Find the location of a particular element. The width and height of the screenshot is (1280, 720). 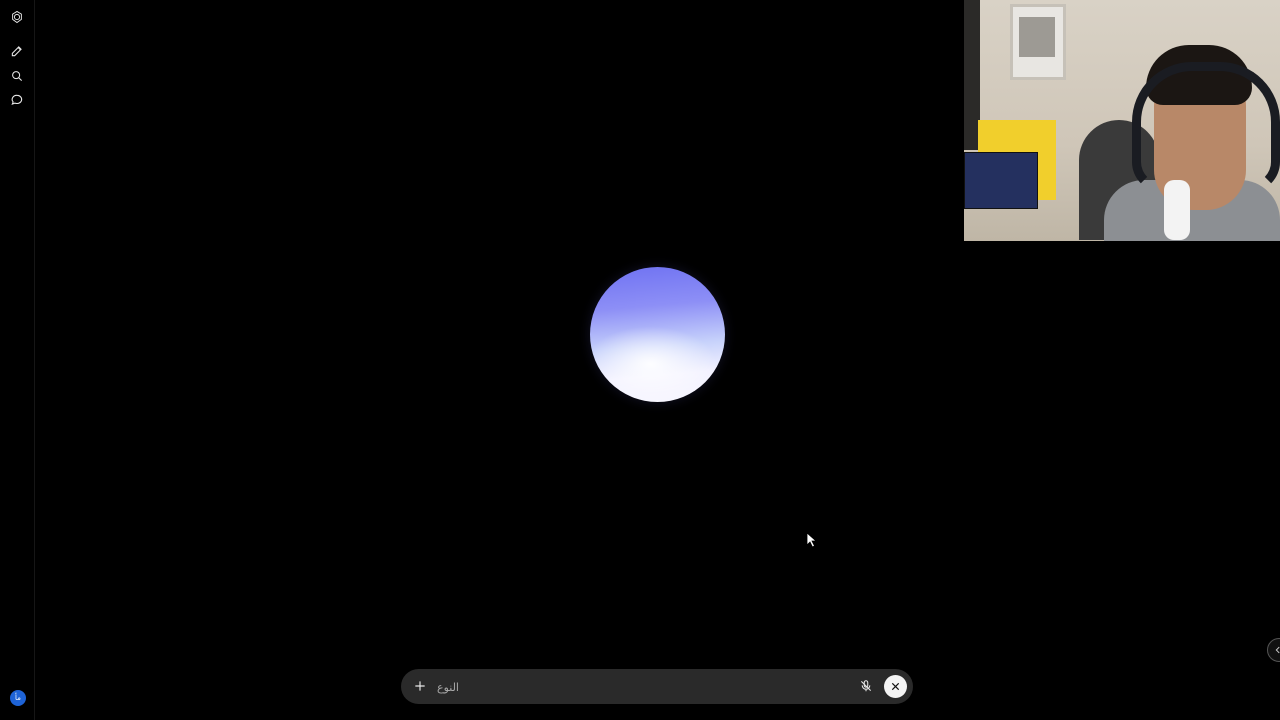

voice-orb is located at coordinates (657, 334).